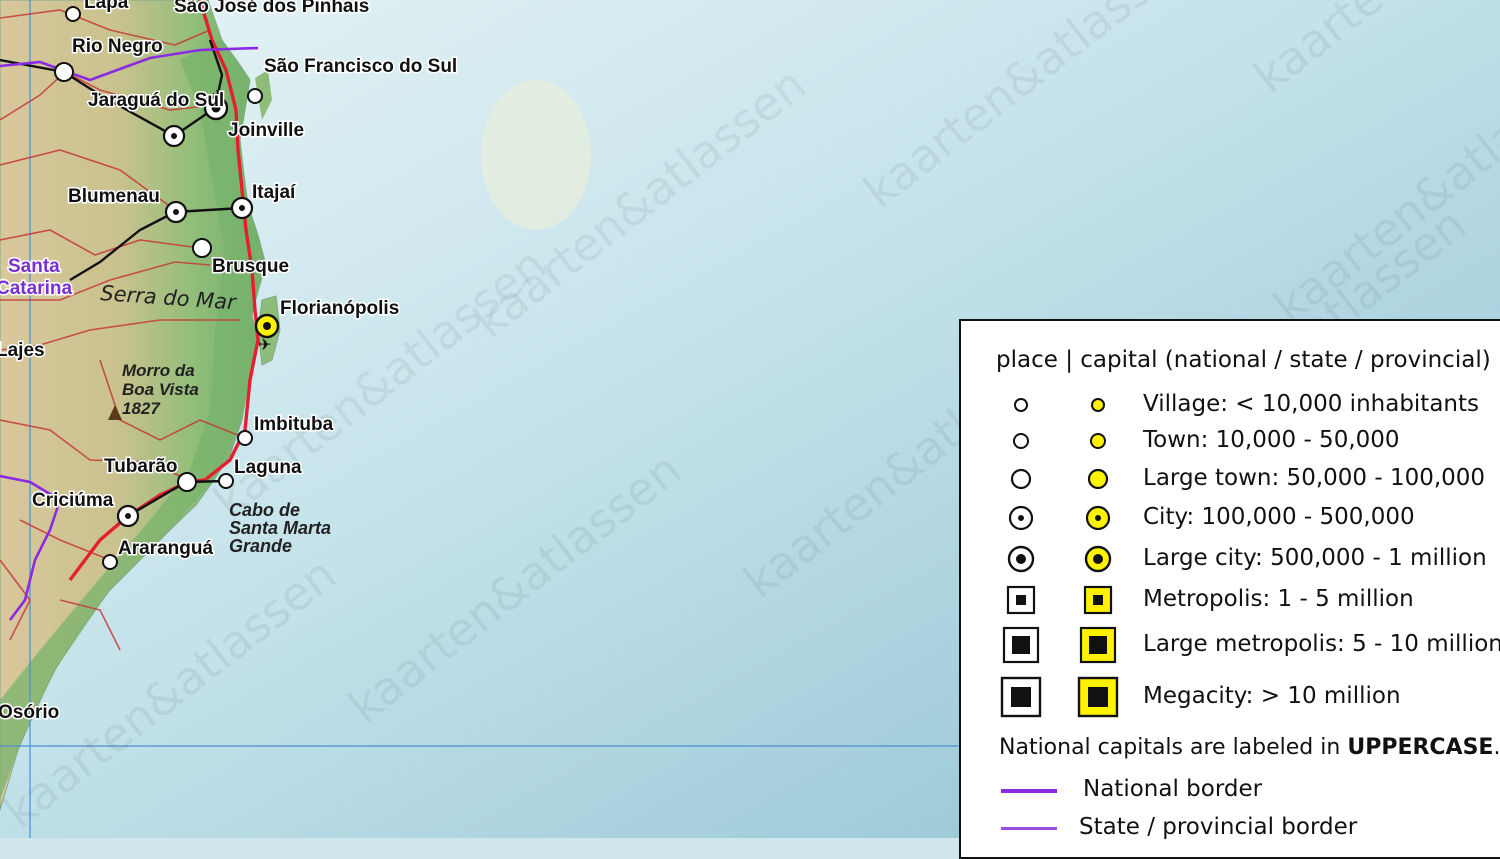  Describe the element at coordinates (73, 14) in the screenshot. I see `place-dot-lapa` at that location.